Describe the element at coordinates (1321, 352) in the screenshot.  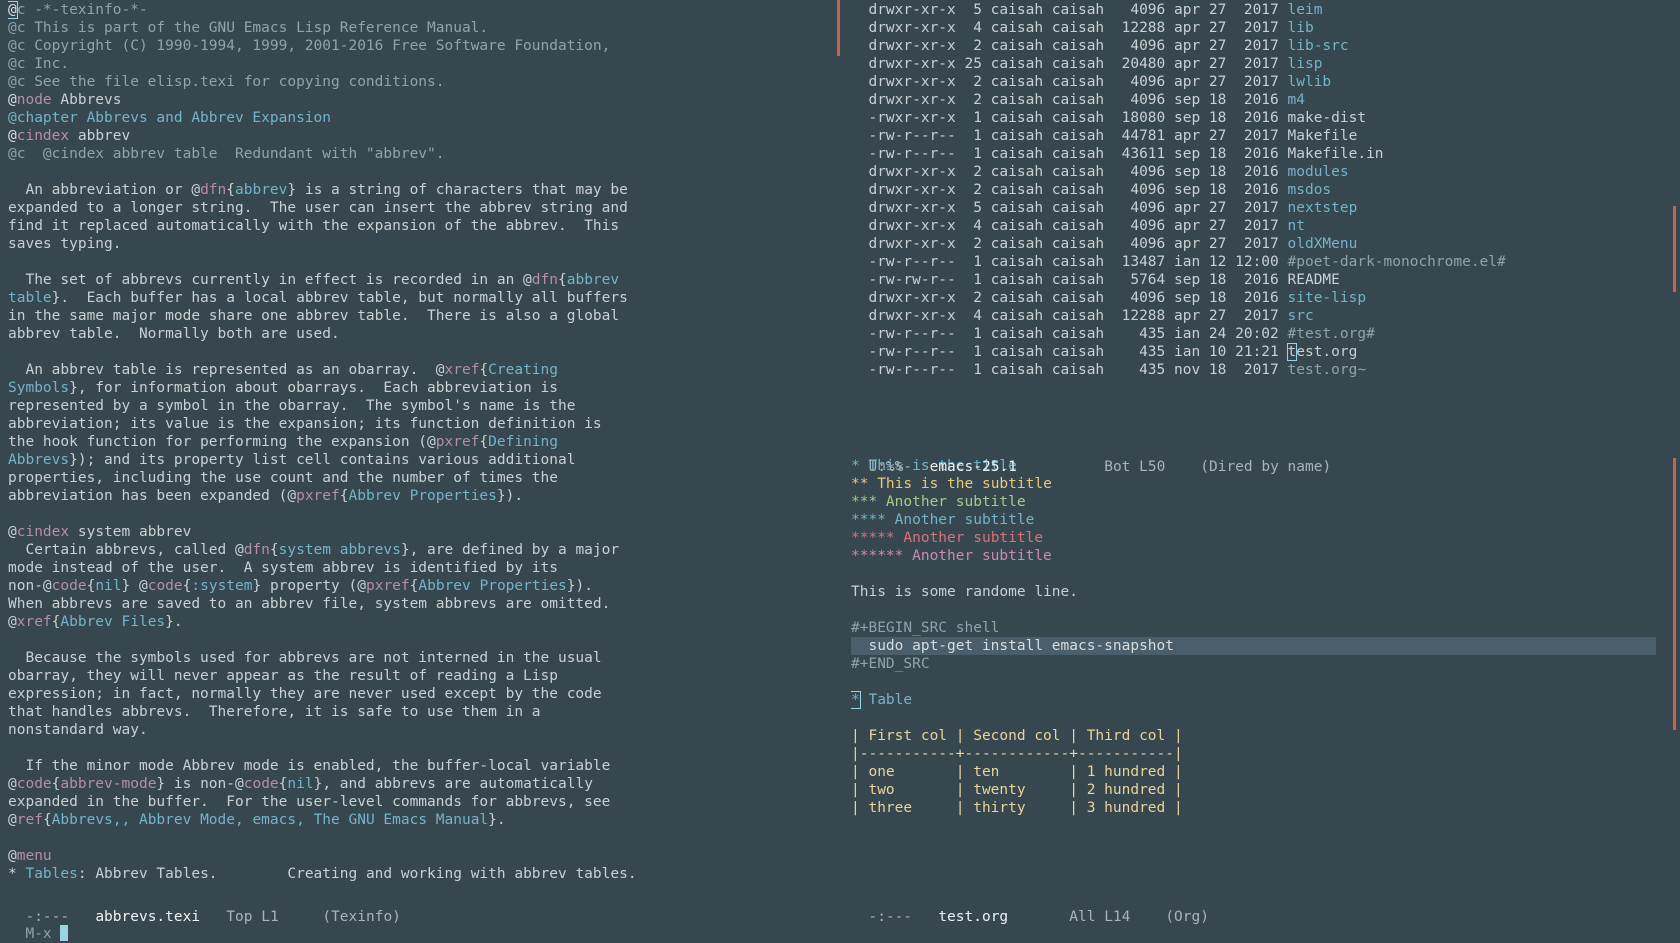
I see `dired-file-name: test.org` at that location.